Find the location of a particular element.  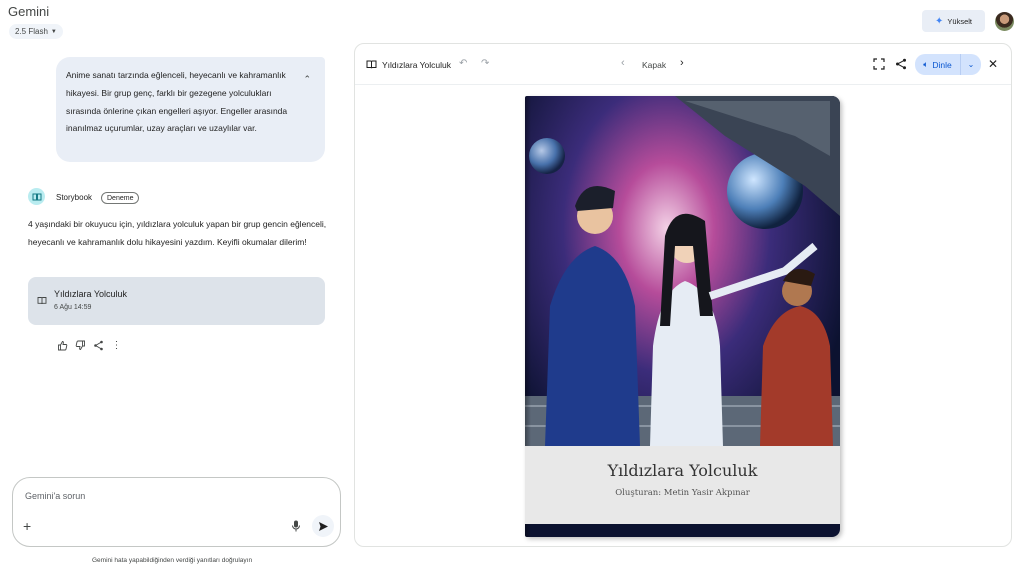

cover-title-band is located at coordinates (682, 485).